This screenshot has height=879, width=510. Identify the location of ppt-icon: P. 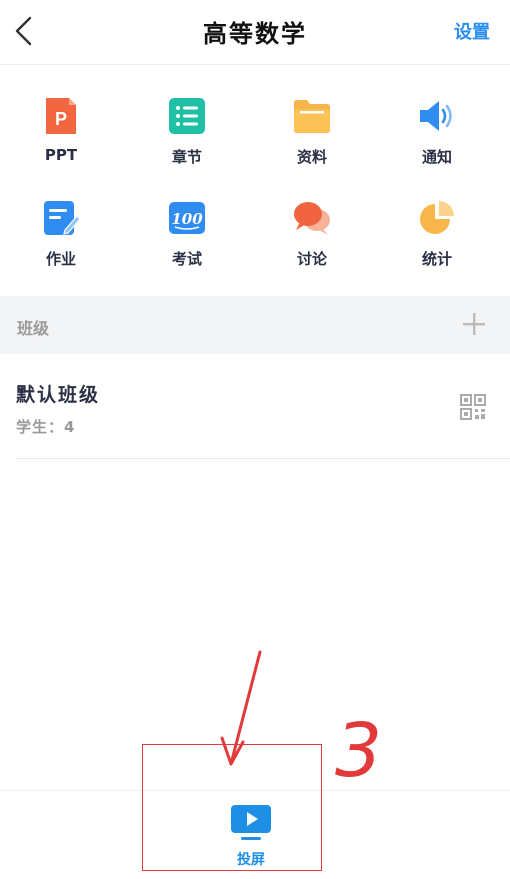
(61, 116).